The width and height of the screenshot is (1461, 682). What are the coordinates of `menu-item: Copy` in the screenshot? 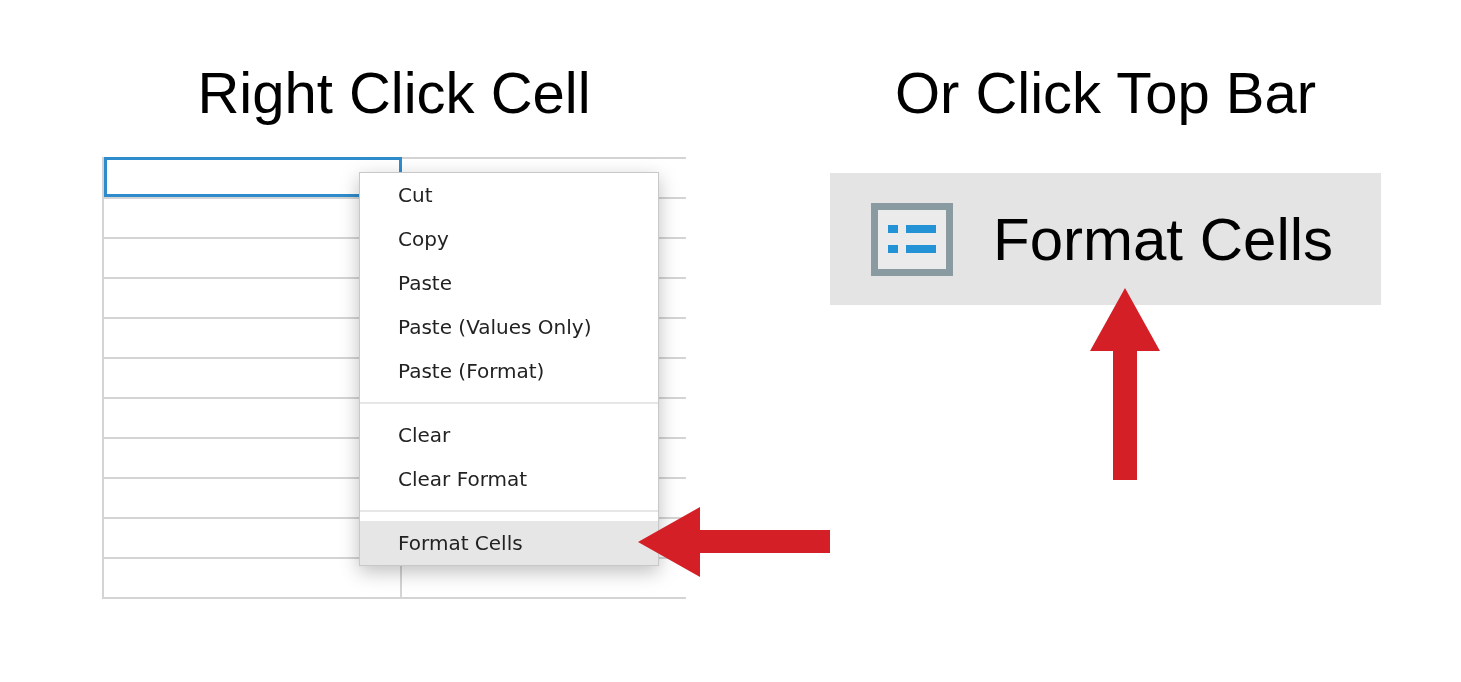 It's located at (509, 239).